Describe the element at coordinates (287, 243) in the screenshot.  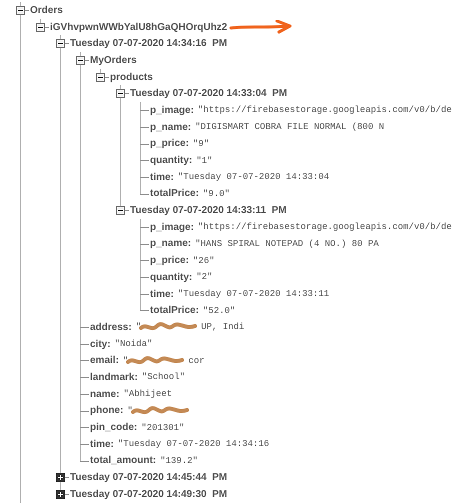
I see `field-value: "HANS SPIRAL NOTEPAD (4 NO.) 80 PA` at that location.